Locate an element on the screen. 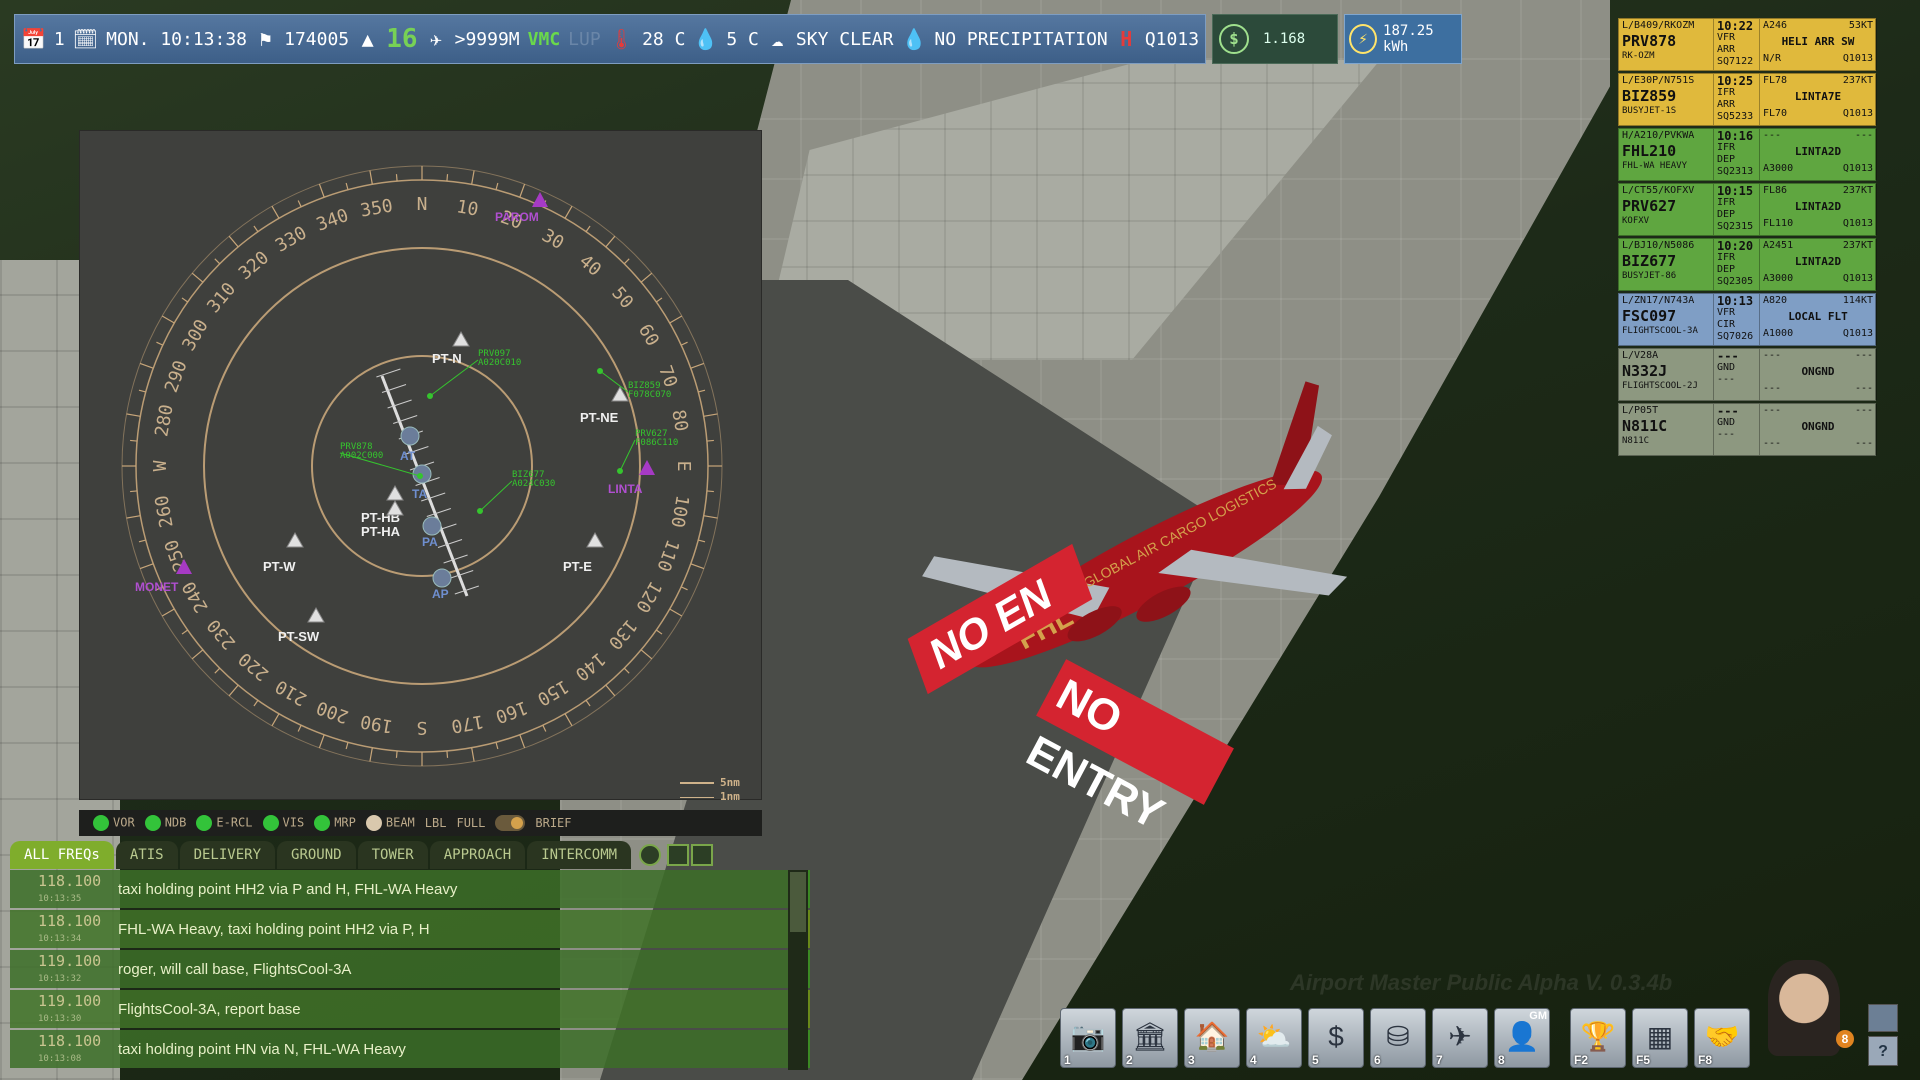 Image resolution: width=1920 pixels, height=1080 pixels. dollar-button: $5 is located at coordinates (1336, 1038).